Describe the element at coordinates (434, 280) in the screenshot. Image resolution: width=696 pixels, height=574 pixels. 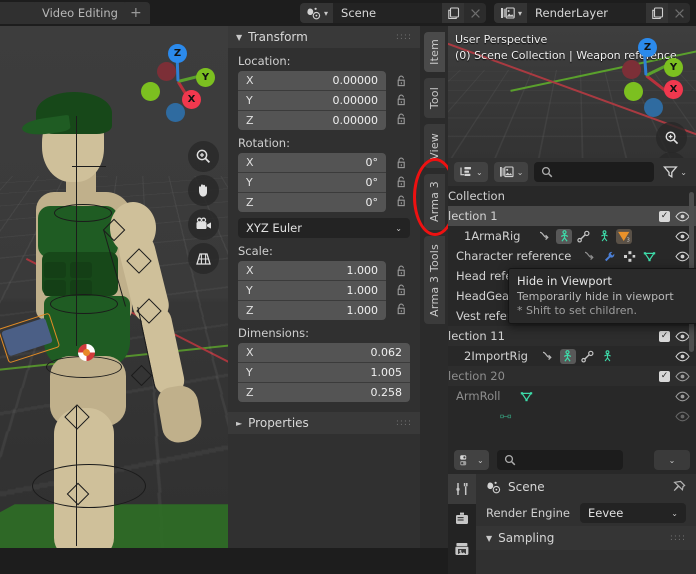
I see `sidebar-tab-arma3-tools: Arma 3 Tools` at that location.